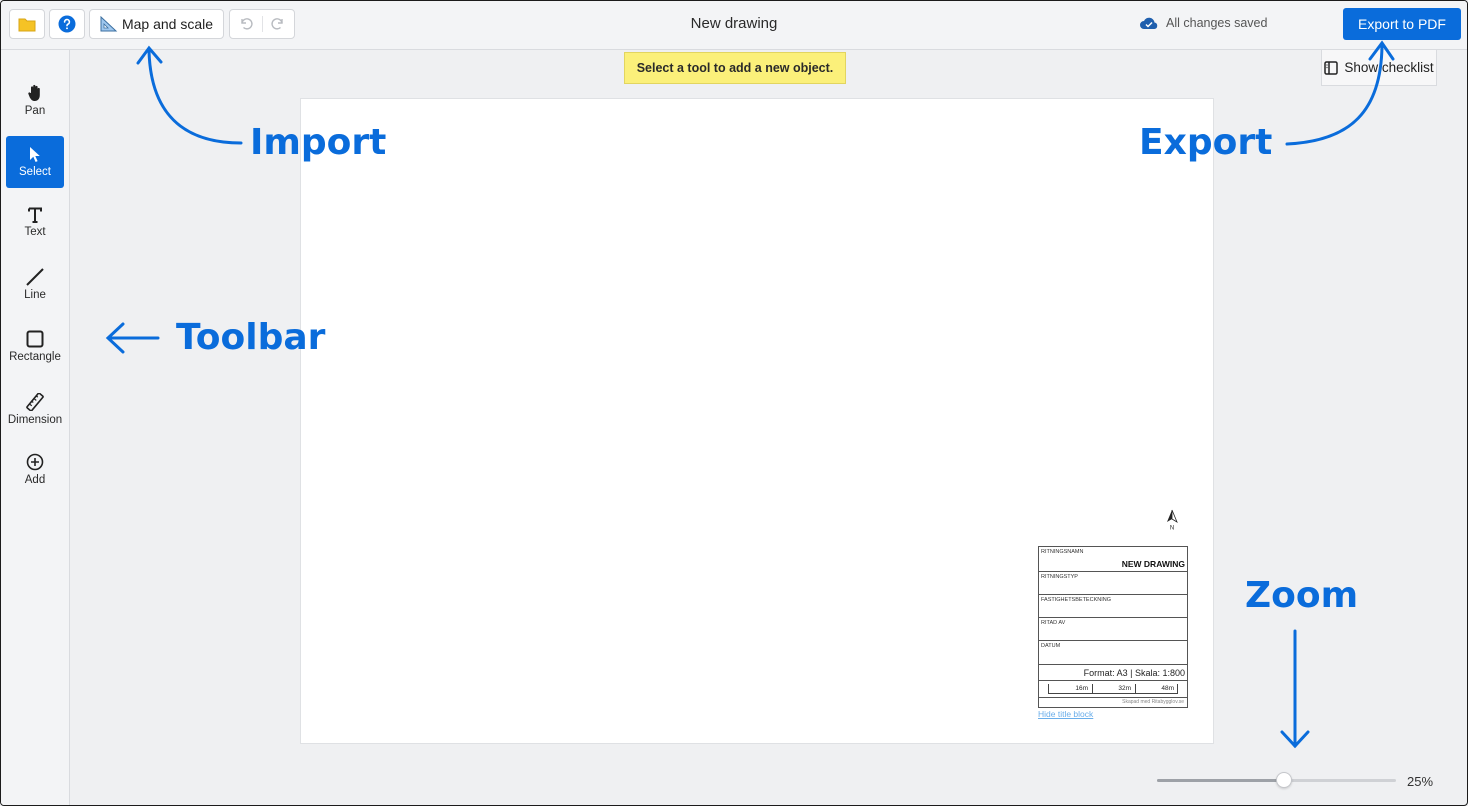  I want to click on map-and-scale-button: Map and scale, so click(156, 24).